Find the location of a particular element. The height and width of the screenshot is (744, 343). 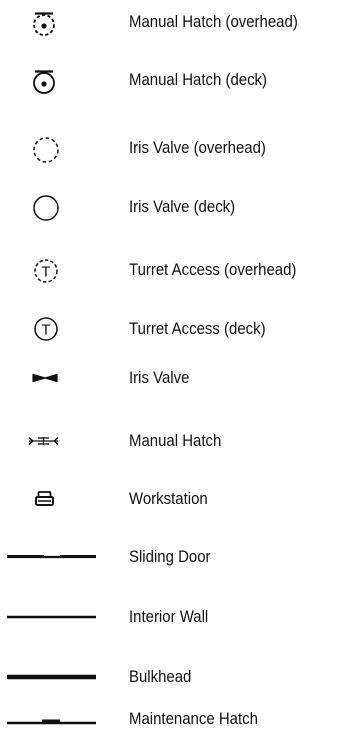

legend-row-turret-access-overhead: T Turret Access (overhead) is located at coordinates (171, 270).